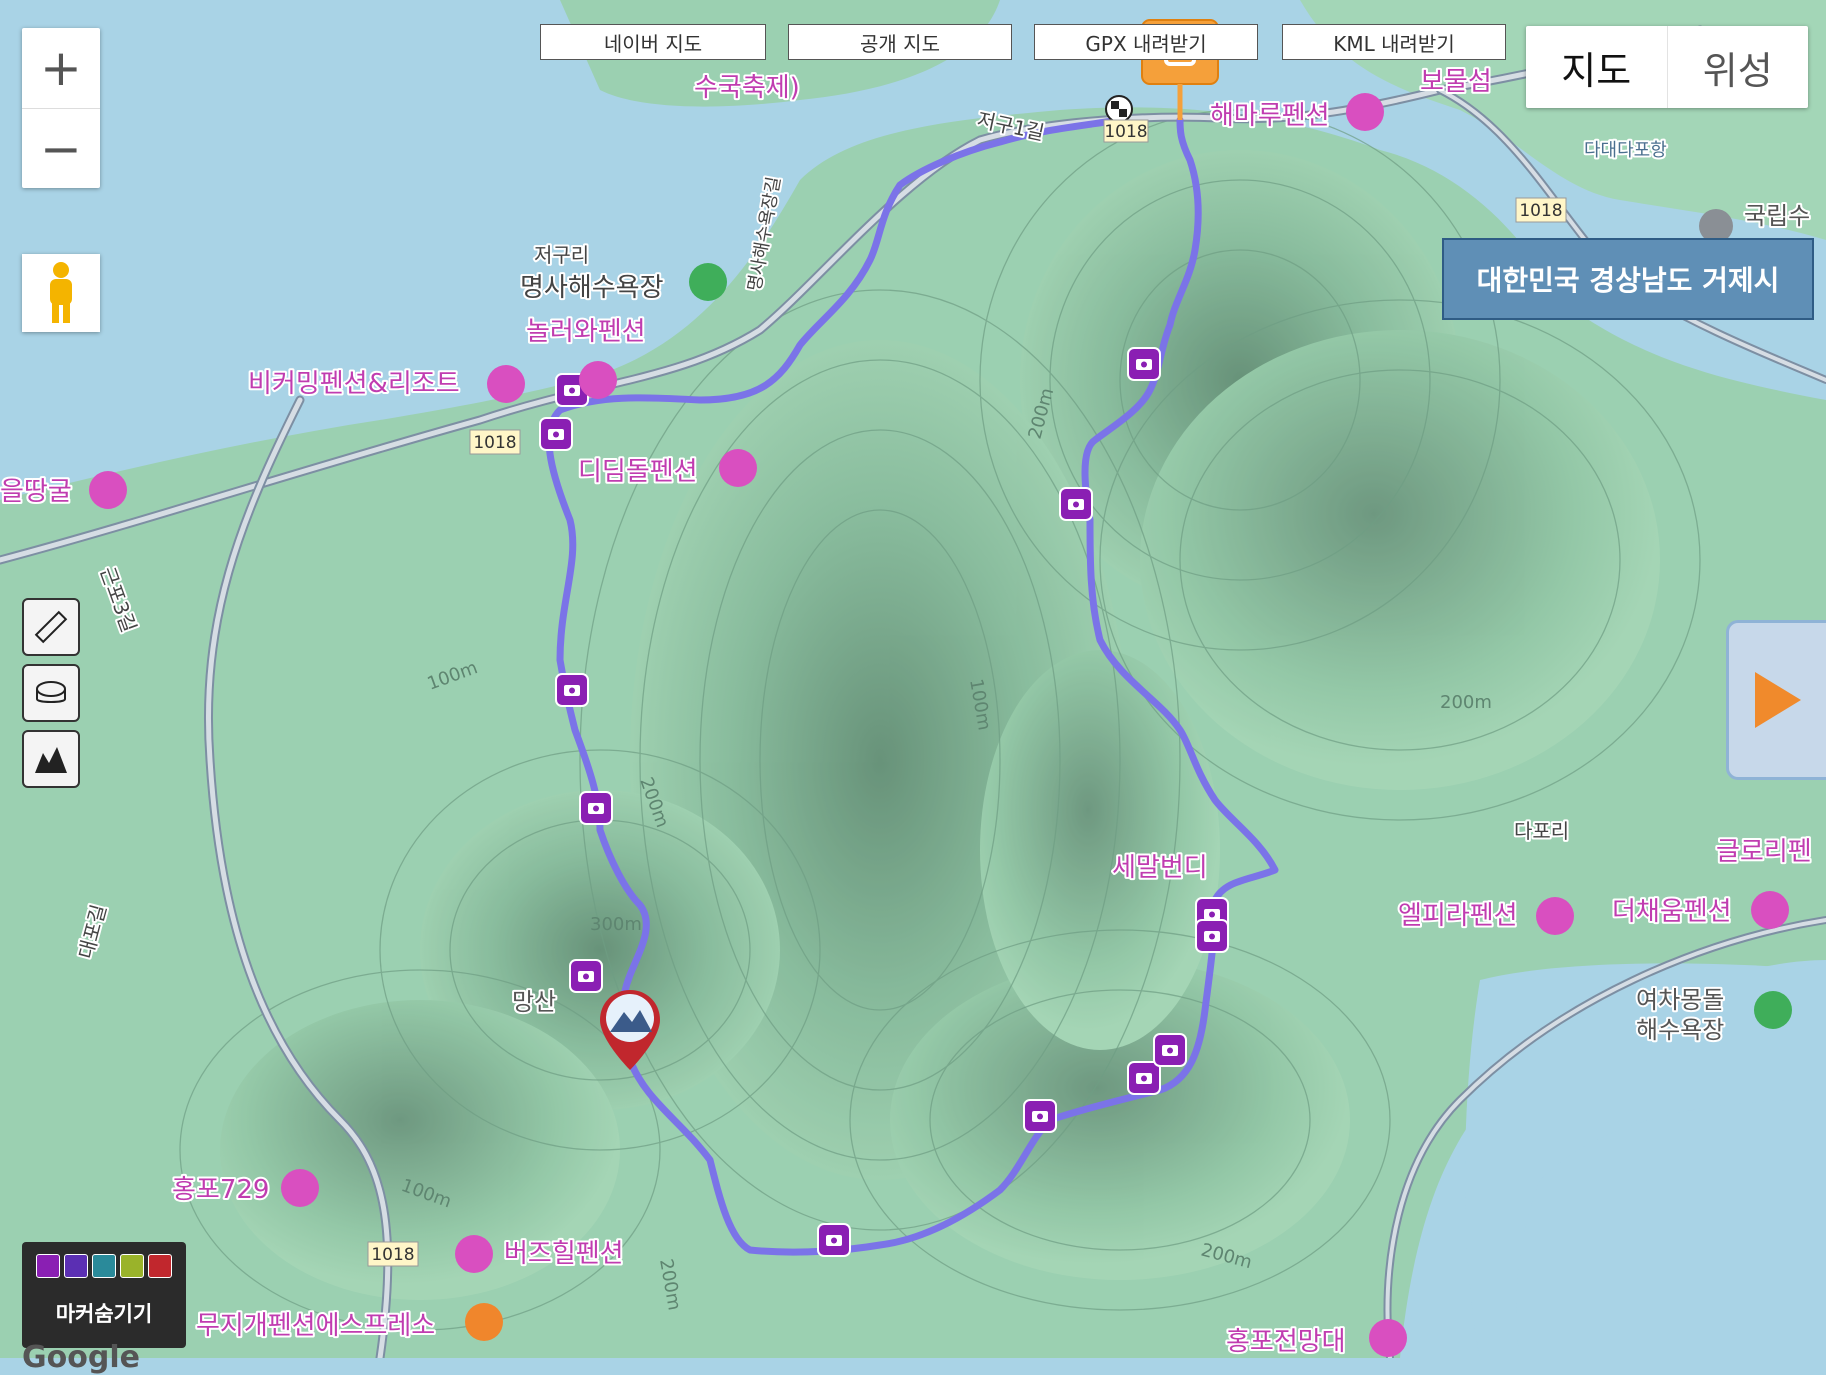 The width and height of the screenshot is (1826, 1375). What do you see at coordinates (1270, 116) in the screenshot?
I see `svg-text: 해마루펜션` at bounding box center [1270, 116].